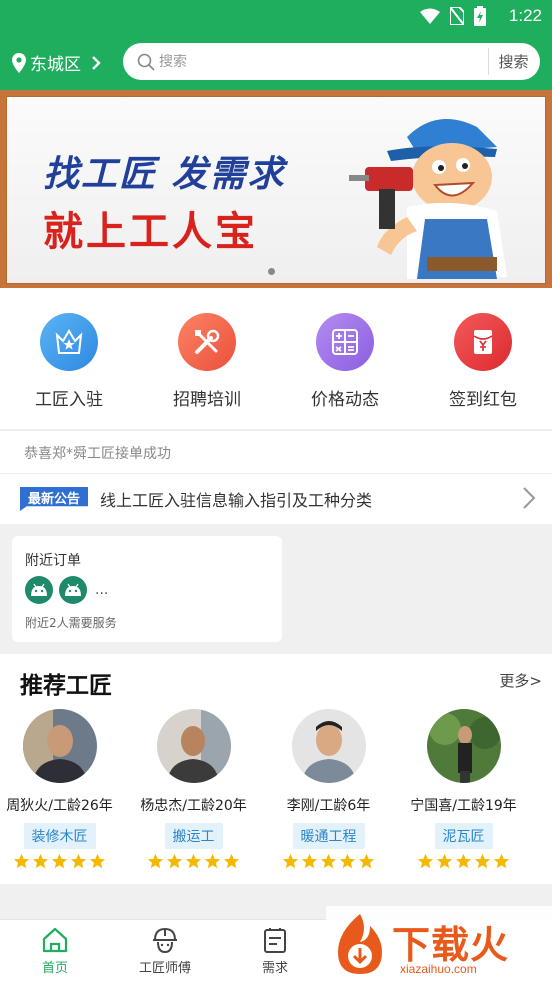  What do you see at coordinates (438, 969) in the screenshot?
I see `watermark-url: xiazaihuo.com` at bounding box center [438, 969].